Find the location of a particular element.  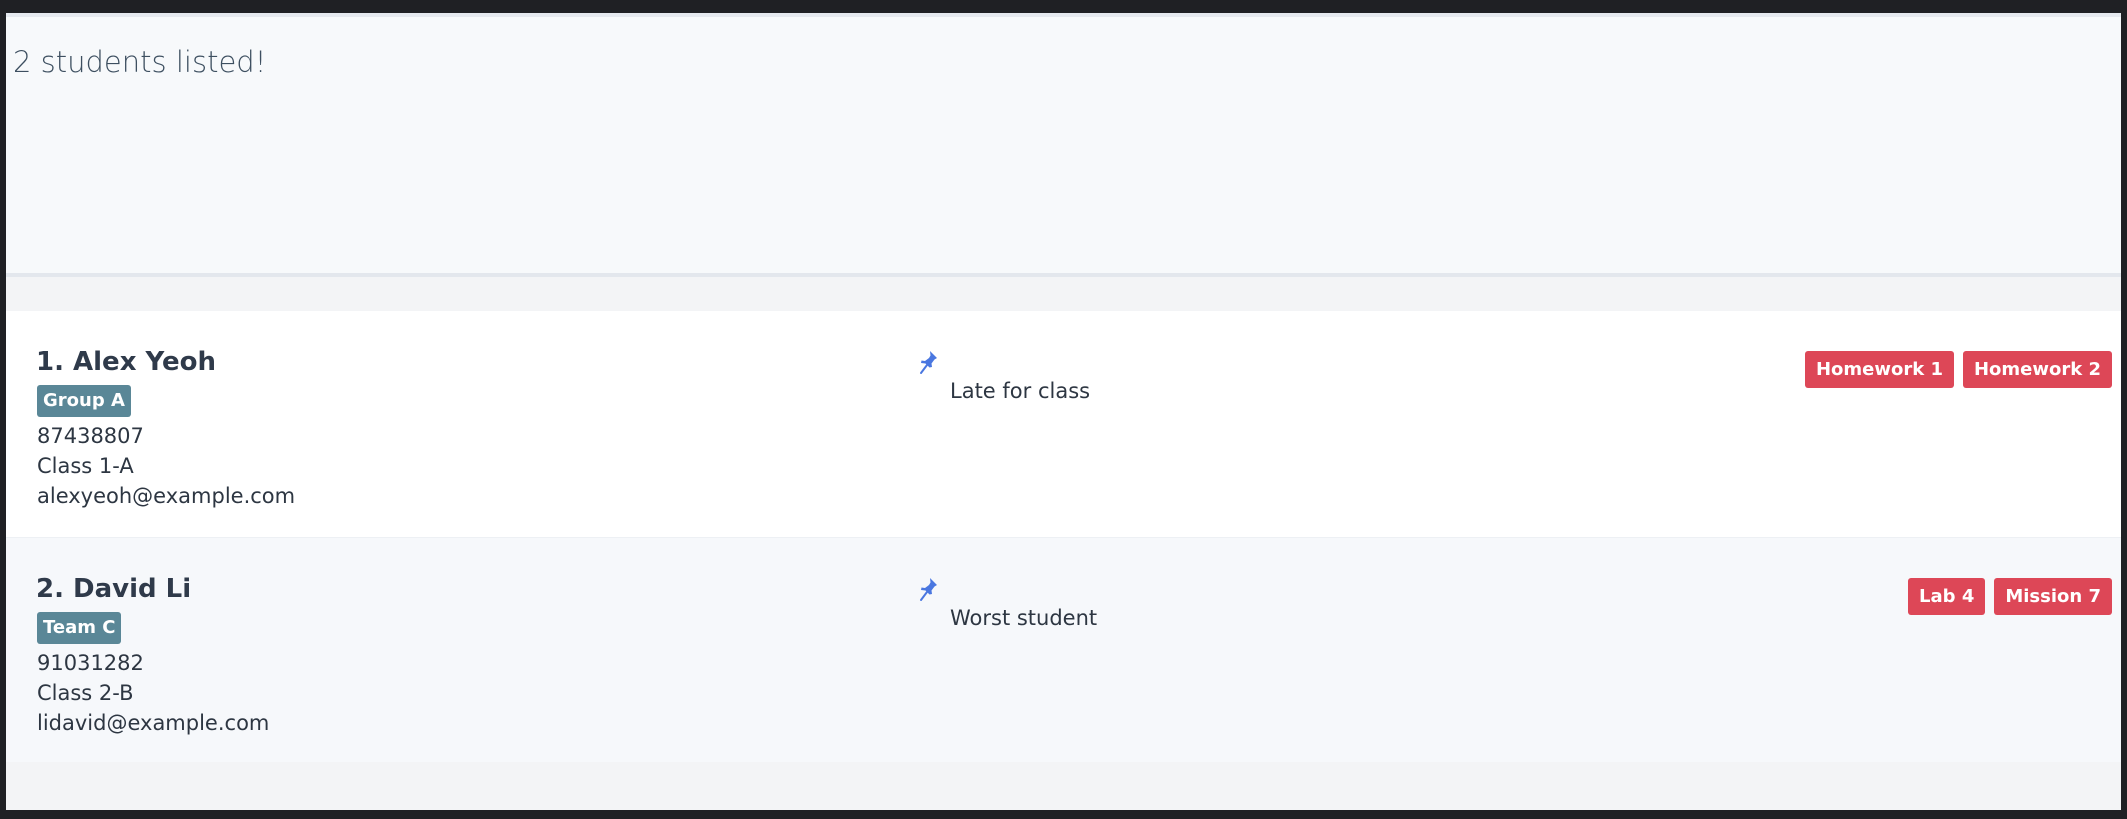

student-name: 1. Alex Yeoh is located at coordinates (126, 362).